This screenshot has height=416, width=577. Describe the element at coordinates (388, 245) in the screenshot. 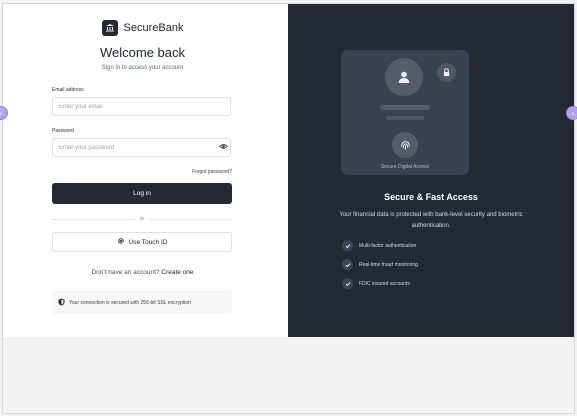

I see `feature-label: Multi-factor authentication` at that location.